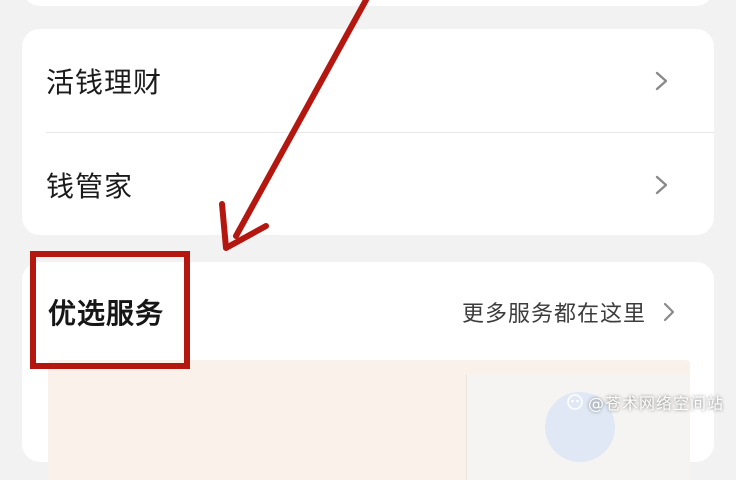 The width and height of the screenshot is (736, 480). What do you see at coordinates (110, 310) in the screenshot?
I see `annotation-highlight-box` at bounding box center [110, 310].